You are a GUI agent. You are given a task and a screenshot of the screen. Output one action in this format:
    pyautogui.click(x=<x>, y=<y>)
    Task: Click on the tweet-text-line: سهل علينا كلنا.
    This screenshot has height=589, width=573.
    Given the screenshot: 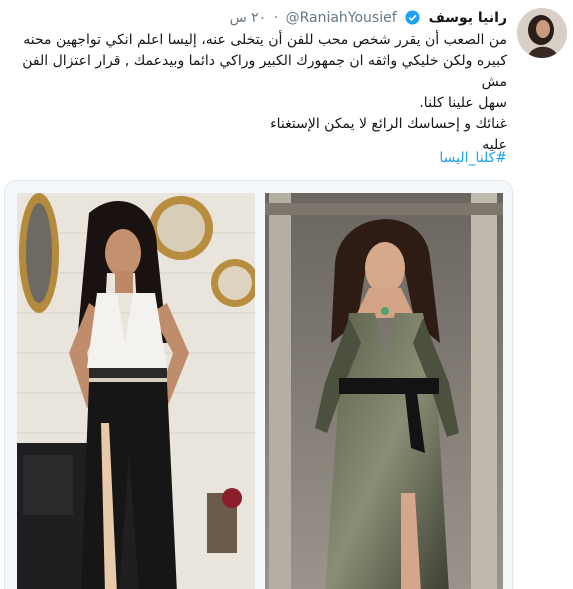 What is the action you would take?
    pyautogui.click(x=463, y=103)
    